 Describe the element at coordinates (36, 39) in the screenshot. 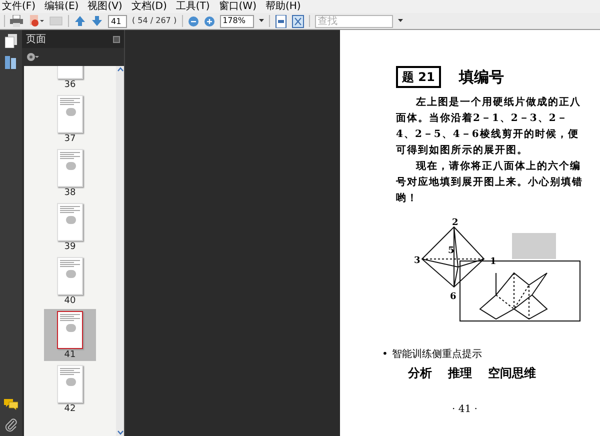

I see `panel-title: 页面` at that location.